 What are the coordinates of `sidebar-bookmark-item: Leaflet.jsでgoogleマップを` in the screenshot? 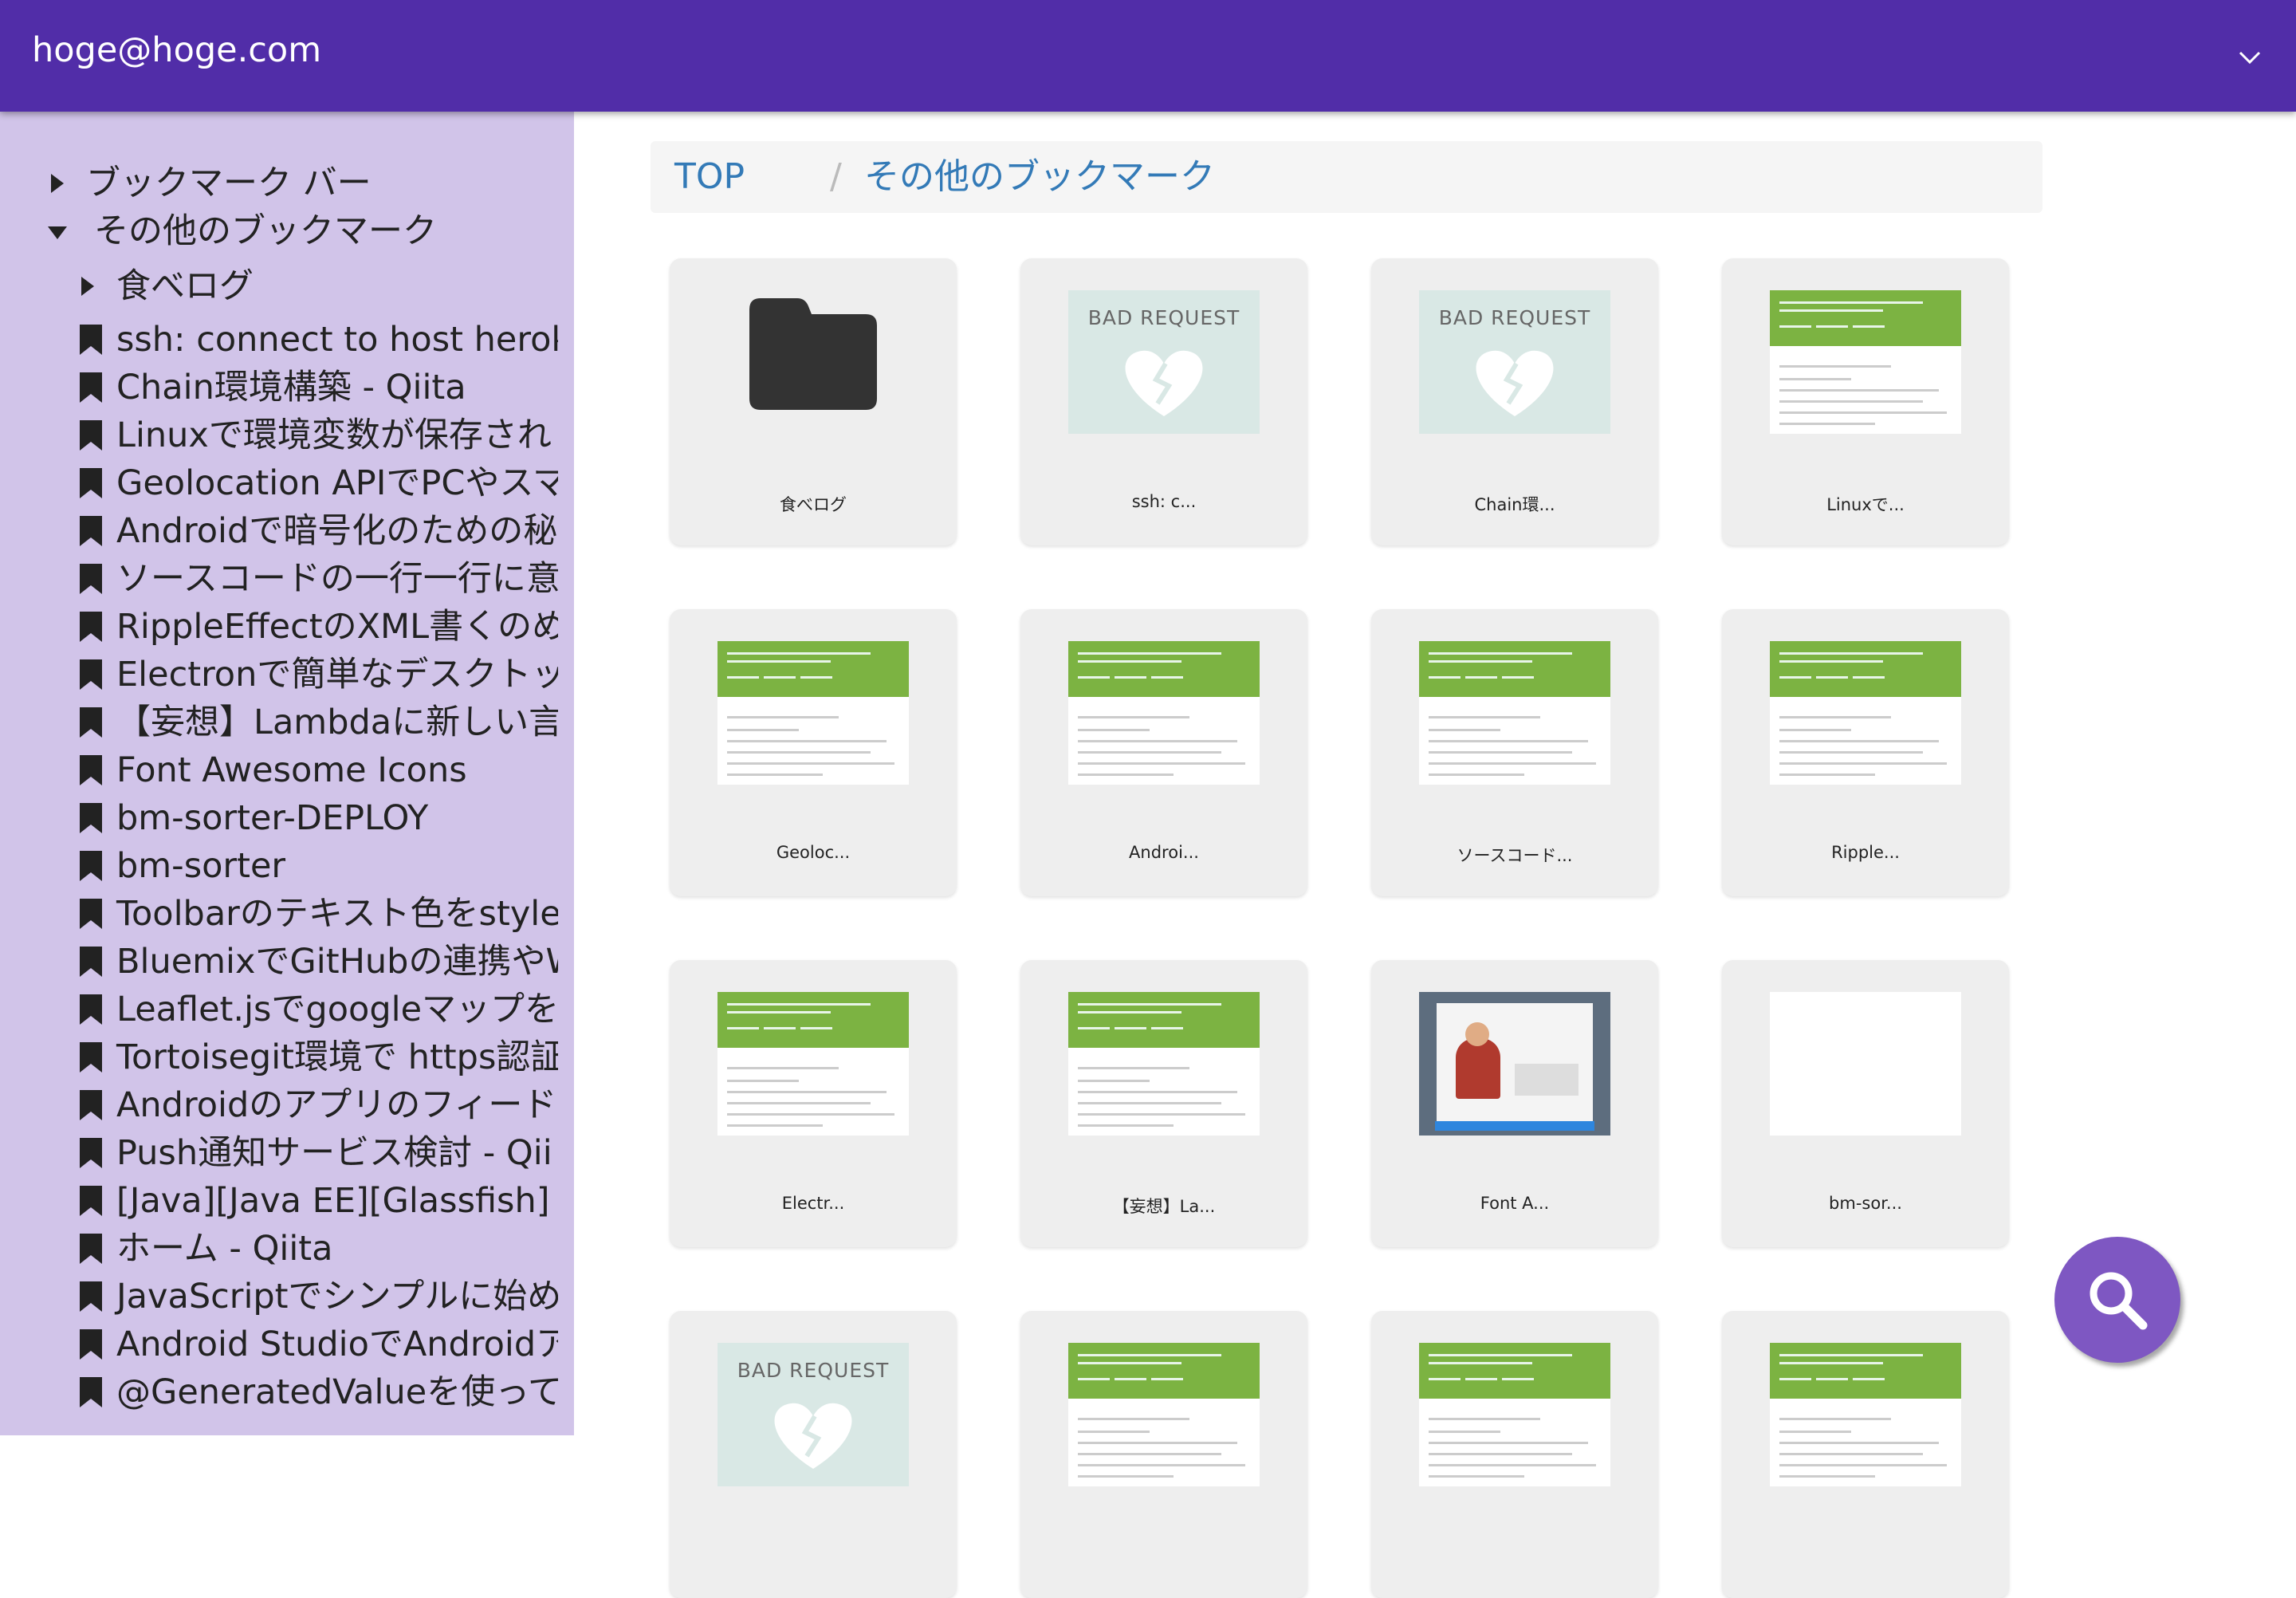 It's located at (318, 1010).